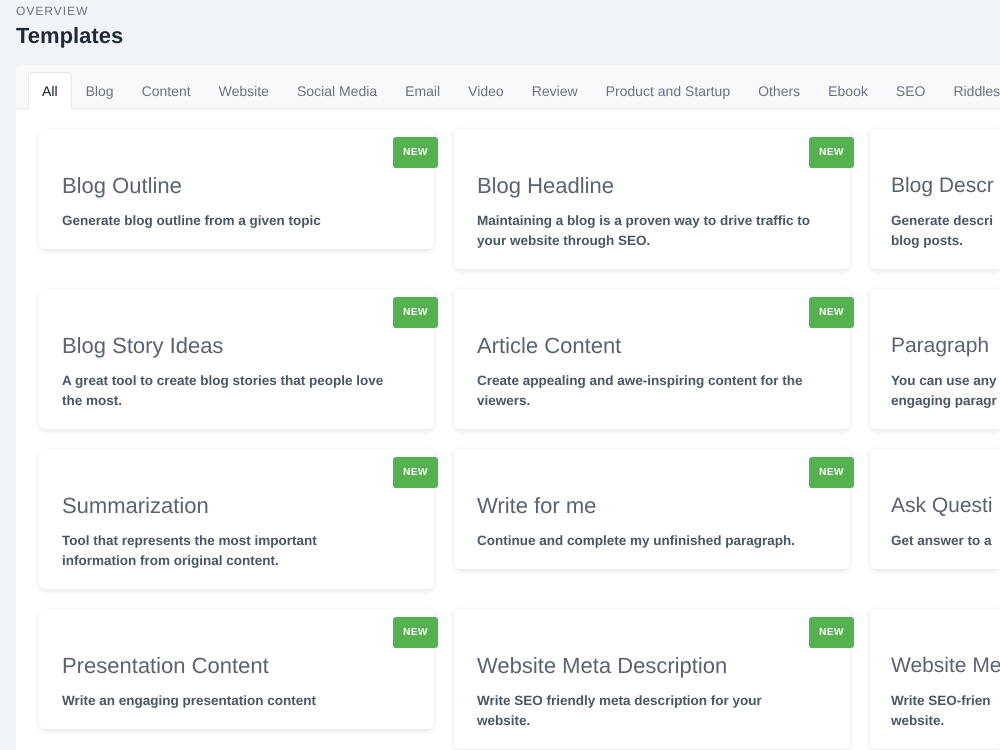 This screenshot has width=1000, height=750. Describe the element at coordinates (644, 231) in the screenshot. I see `card-description: Maintaining a blog is a proven way to drive traffic to your website through SEO.` at that location.